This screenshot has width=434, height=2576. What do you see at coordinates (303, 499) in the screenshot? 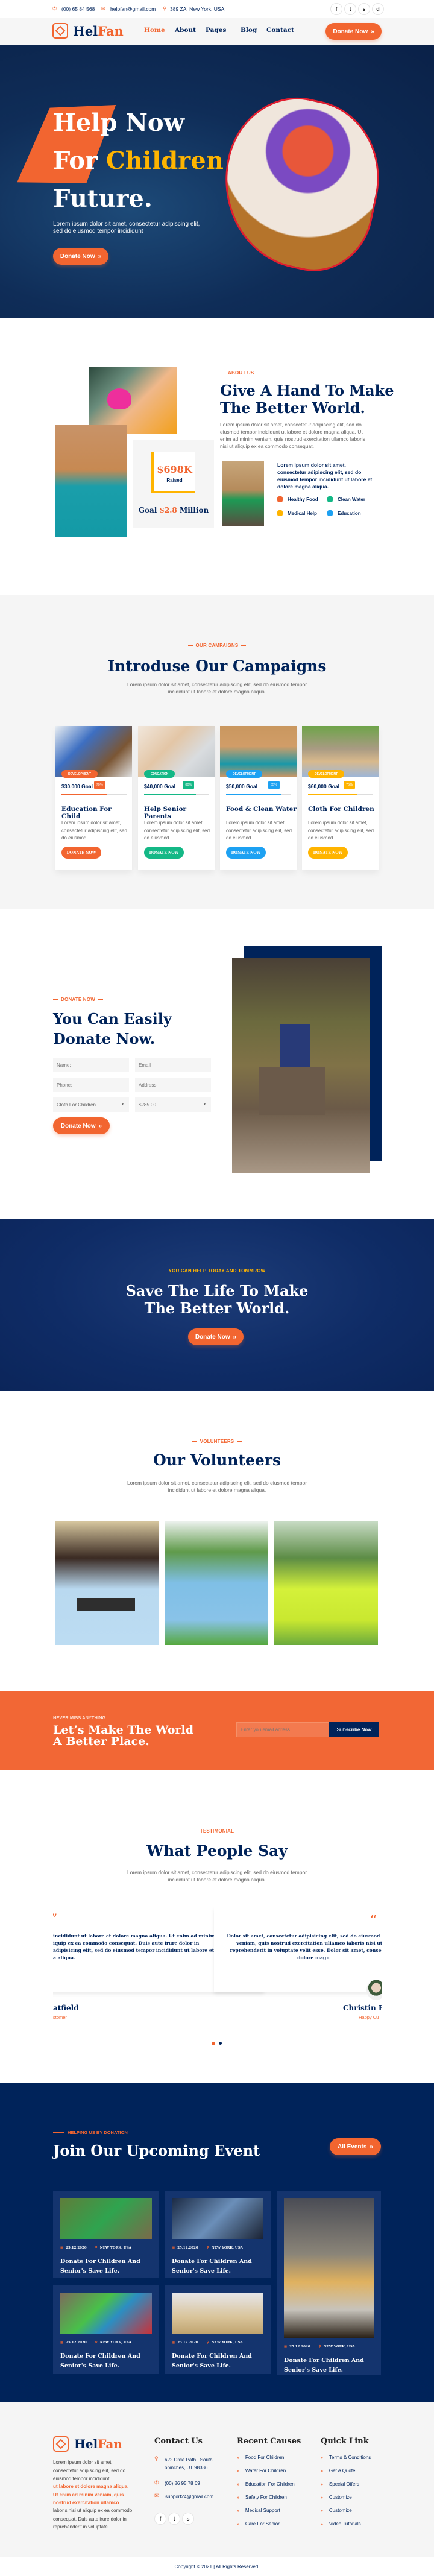
I see `feature-label: Healthy Food` at bounding box center [303, 499].